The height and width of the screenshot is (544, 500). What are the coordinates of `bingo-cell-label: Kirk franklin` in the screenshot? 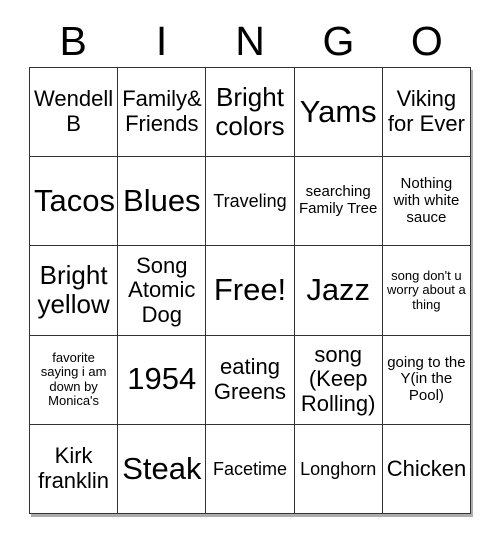 It's located at (74, 468).